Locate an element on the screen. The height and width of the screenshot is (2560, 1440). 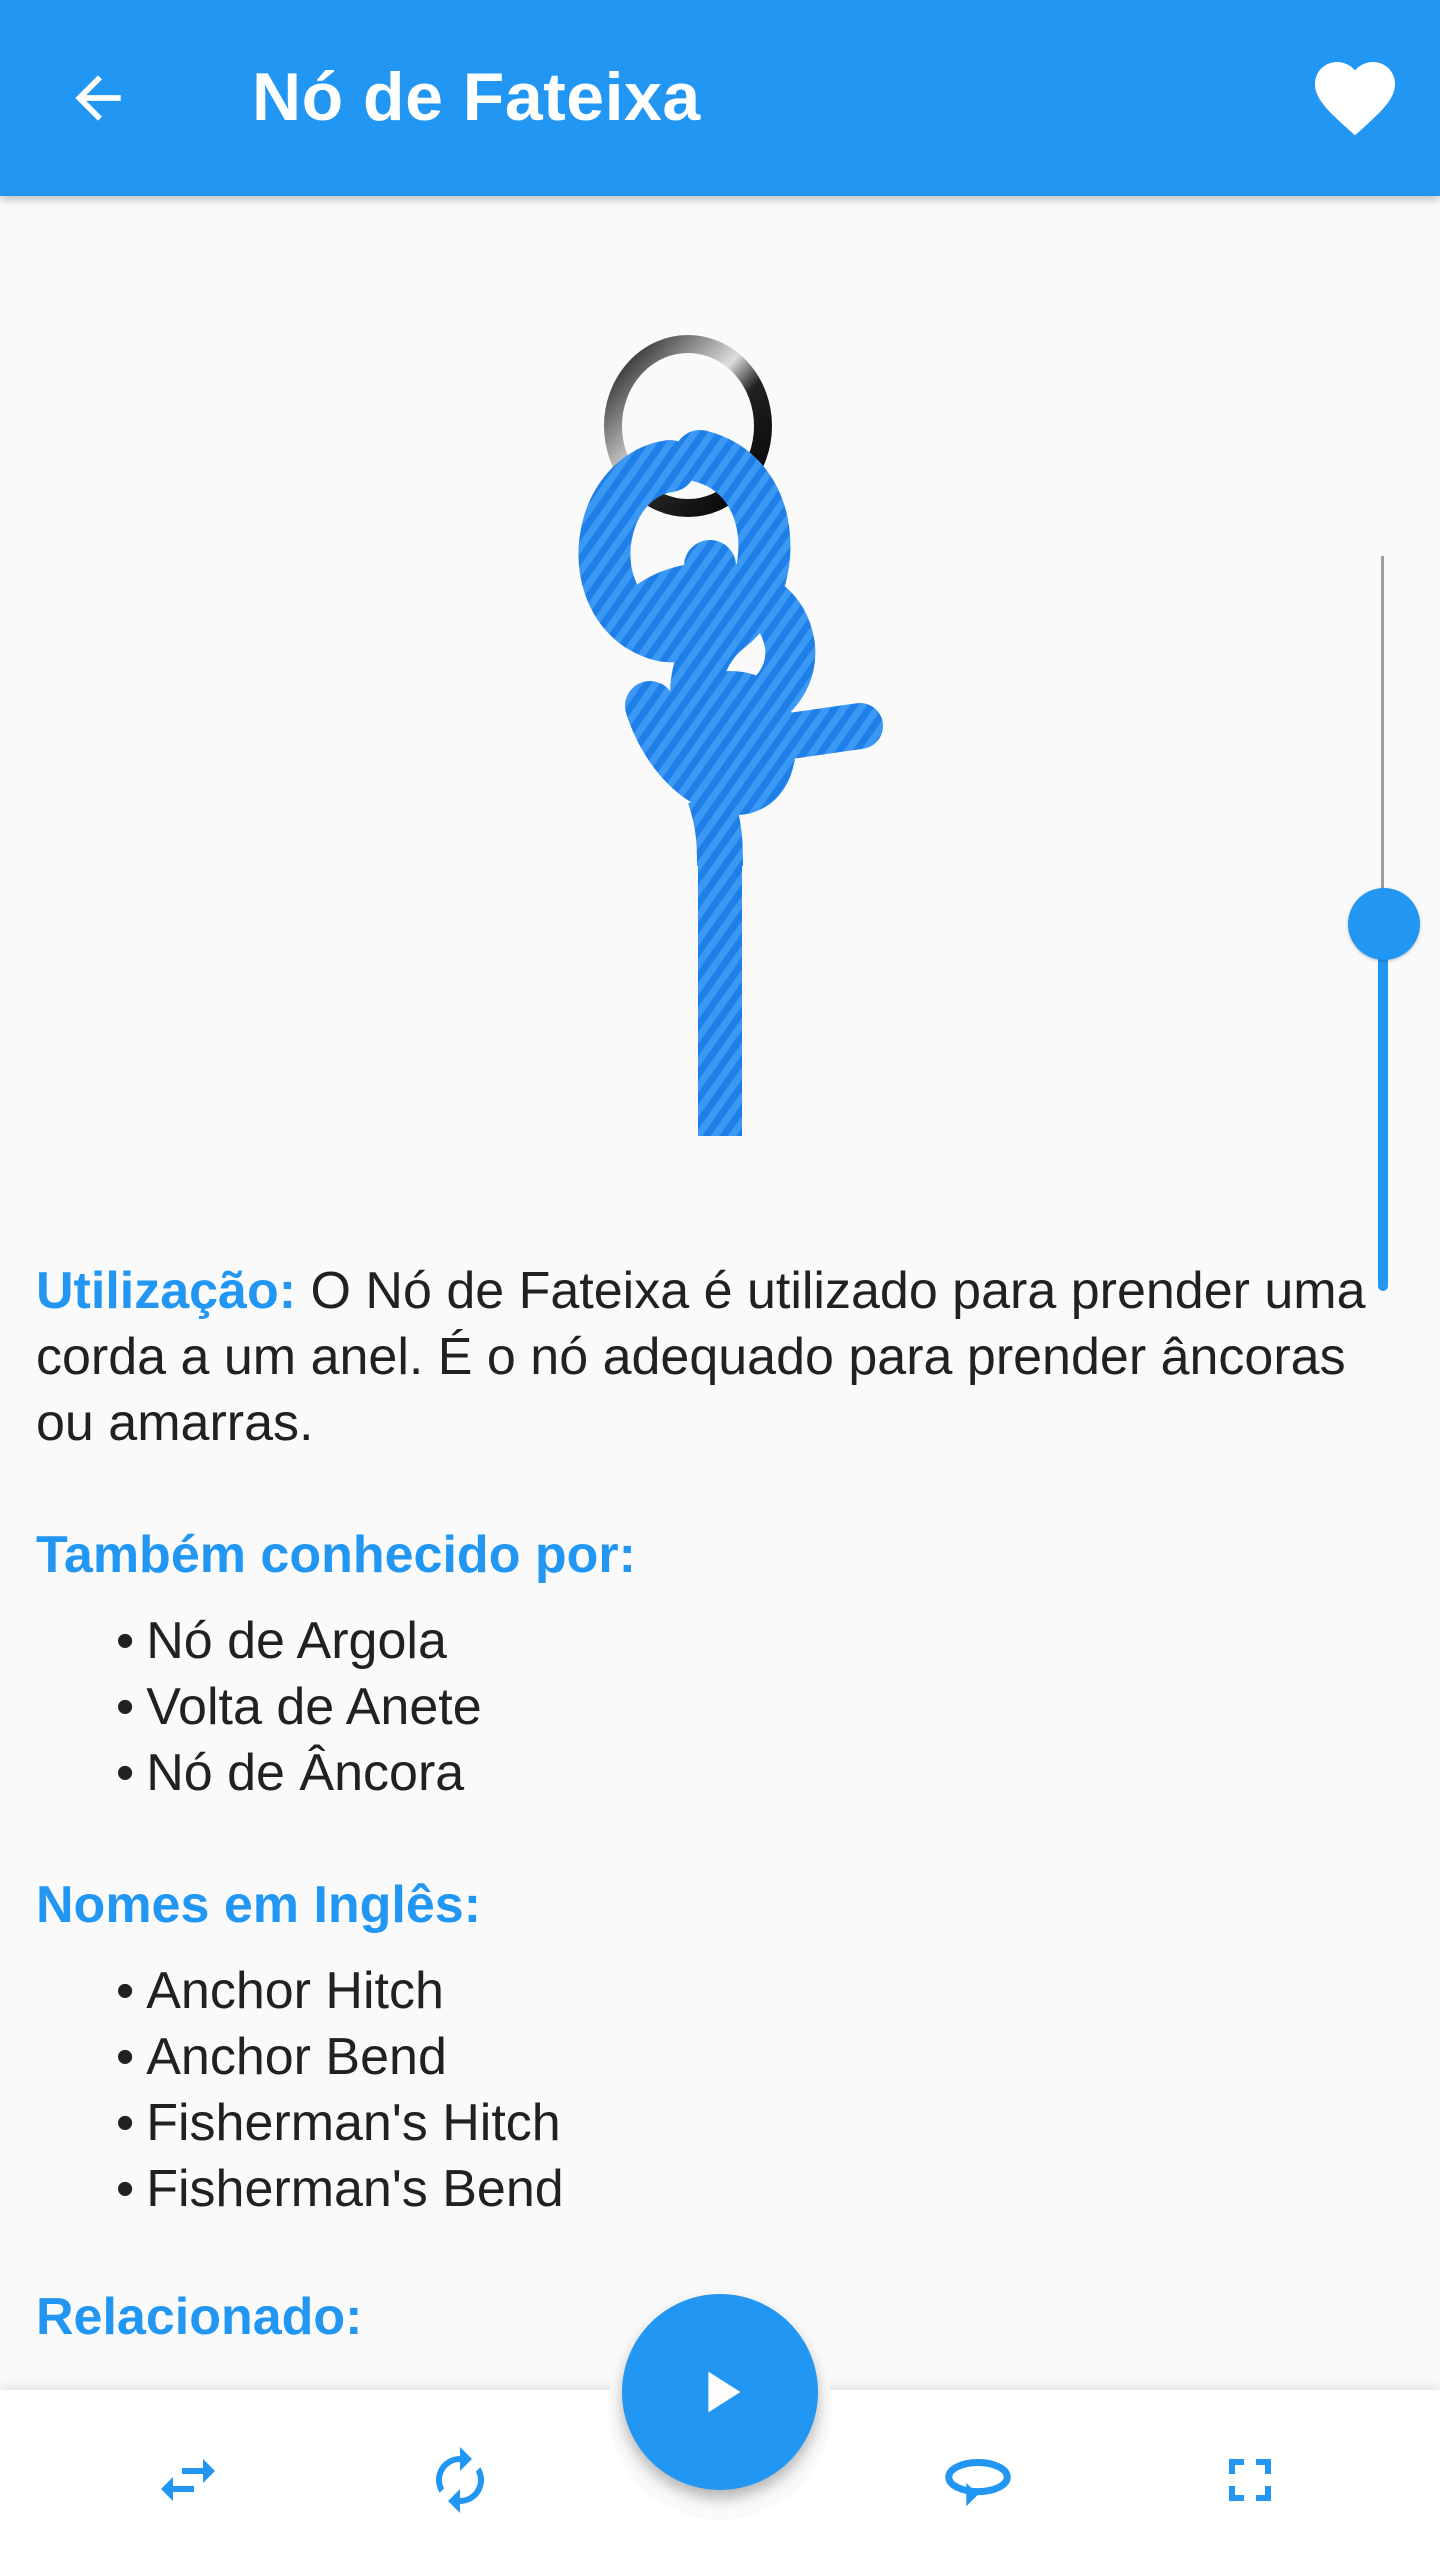
flip-button is located at coordinates (188, 2480).